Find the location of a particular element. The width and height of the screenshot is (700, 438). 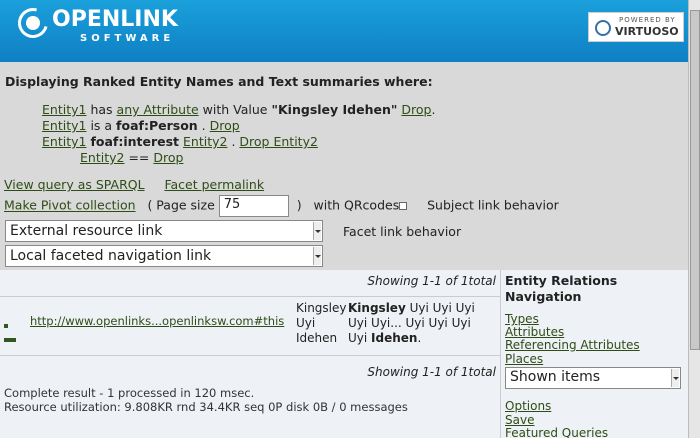

has-text: has is located at coordinates (101, 109).